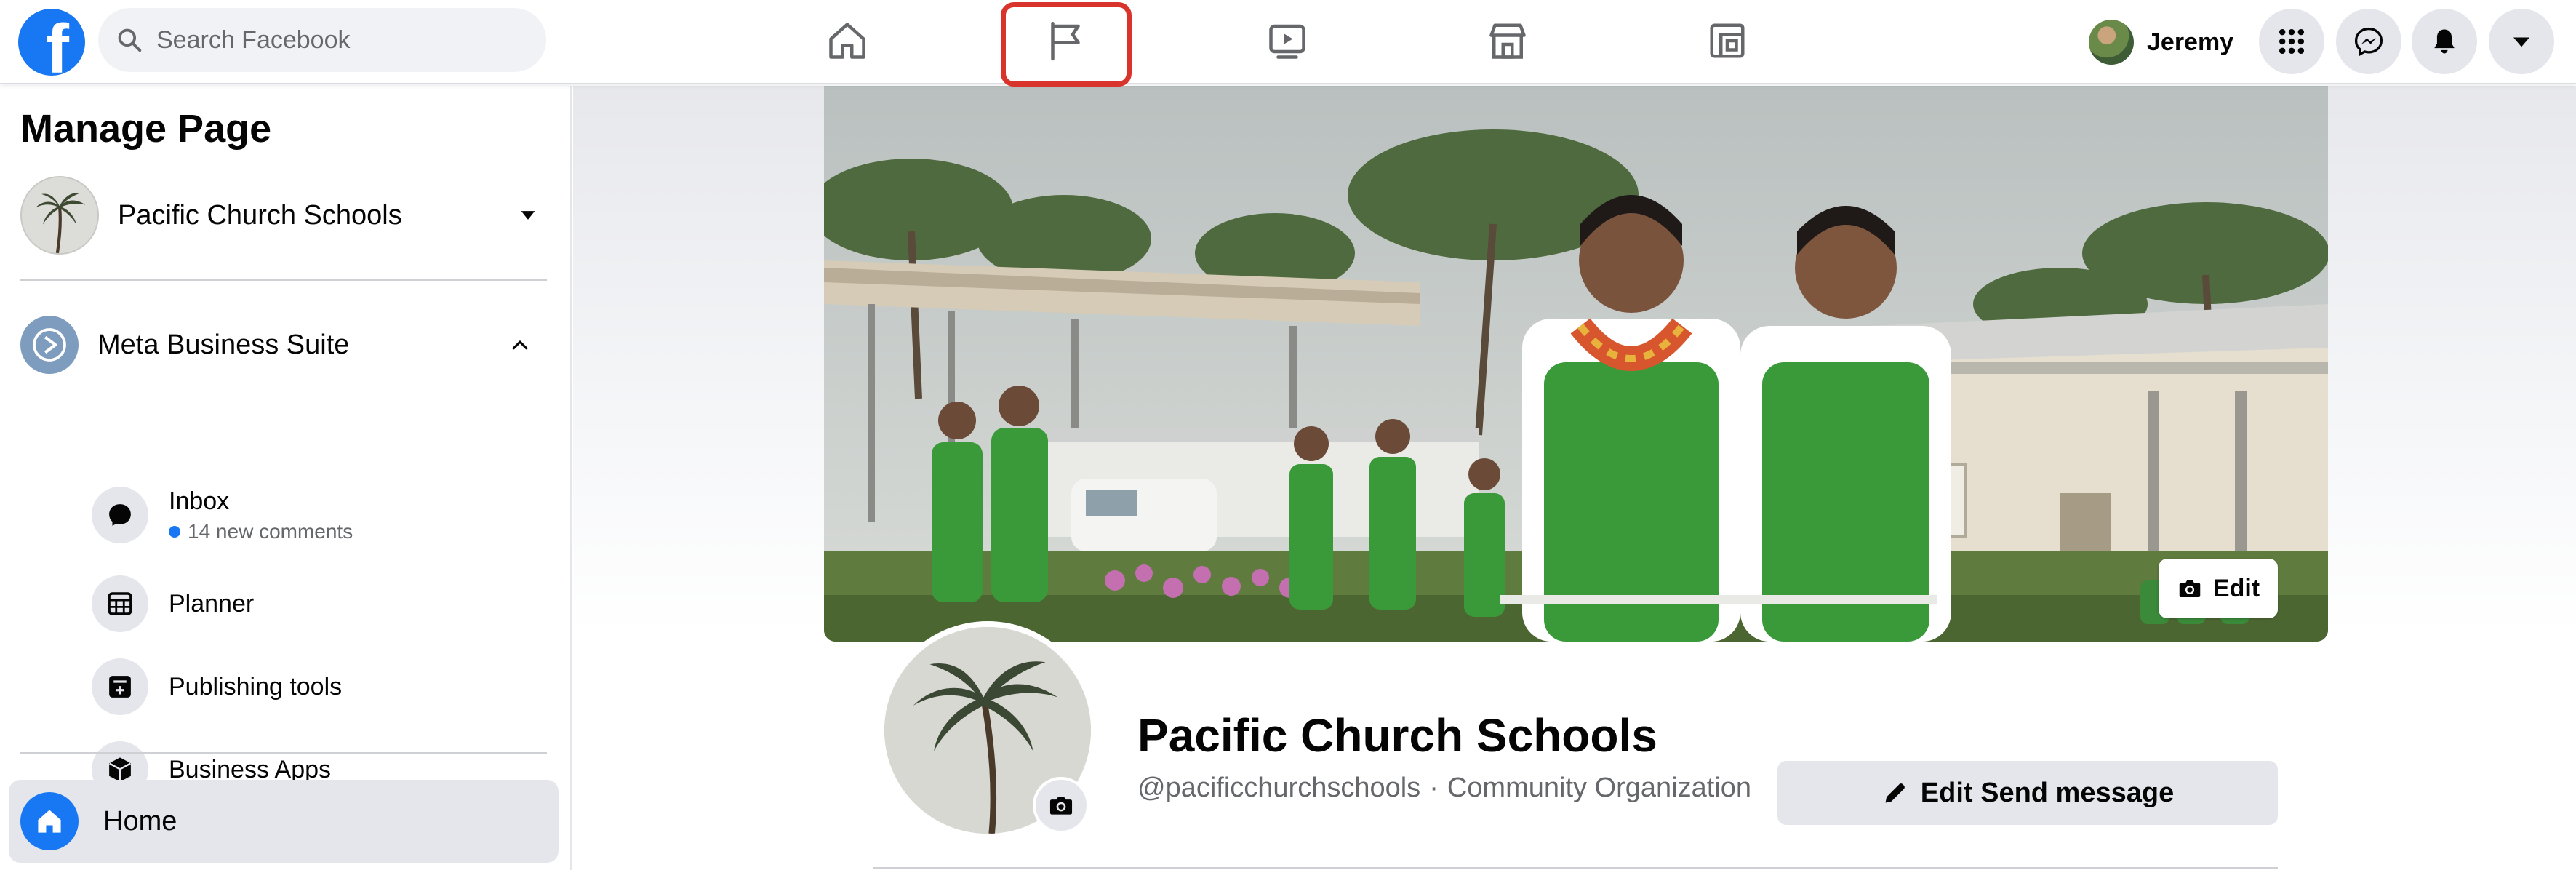 Image resolution: width=2576 pixels, height=870 pixels. I want to click on edit-cover-button: Edit, so click(2218, 588).